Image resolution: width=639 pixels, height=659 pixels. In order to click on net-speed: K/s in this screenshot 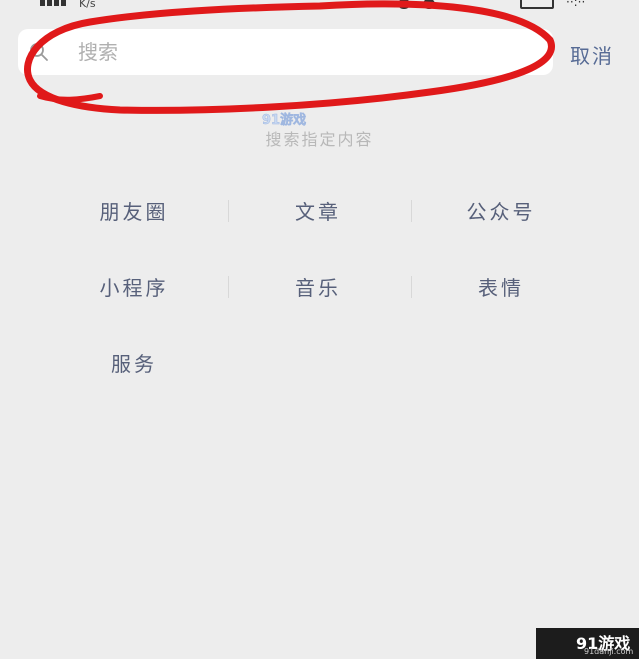, I will do `click(87, 5)`.